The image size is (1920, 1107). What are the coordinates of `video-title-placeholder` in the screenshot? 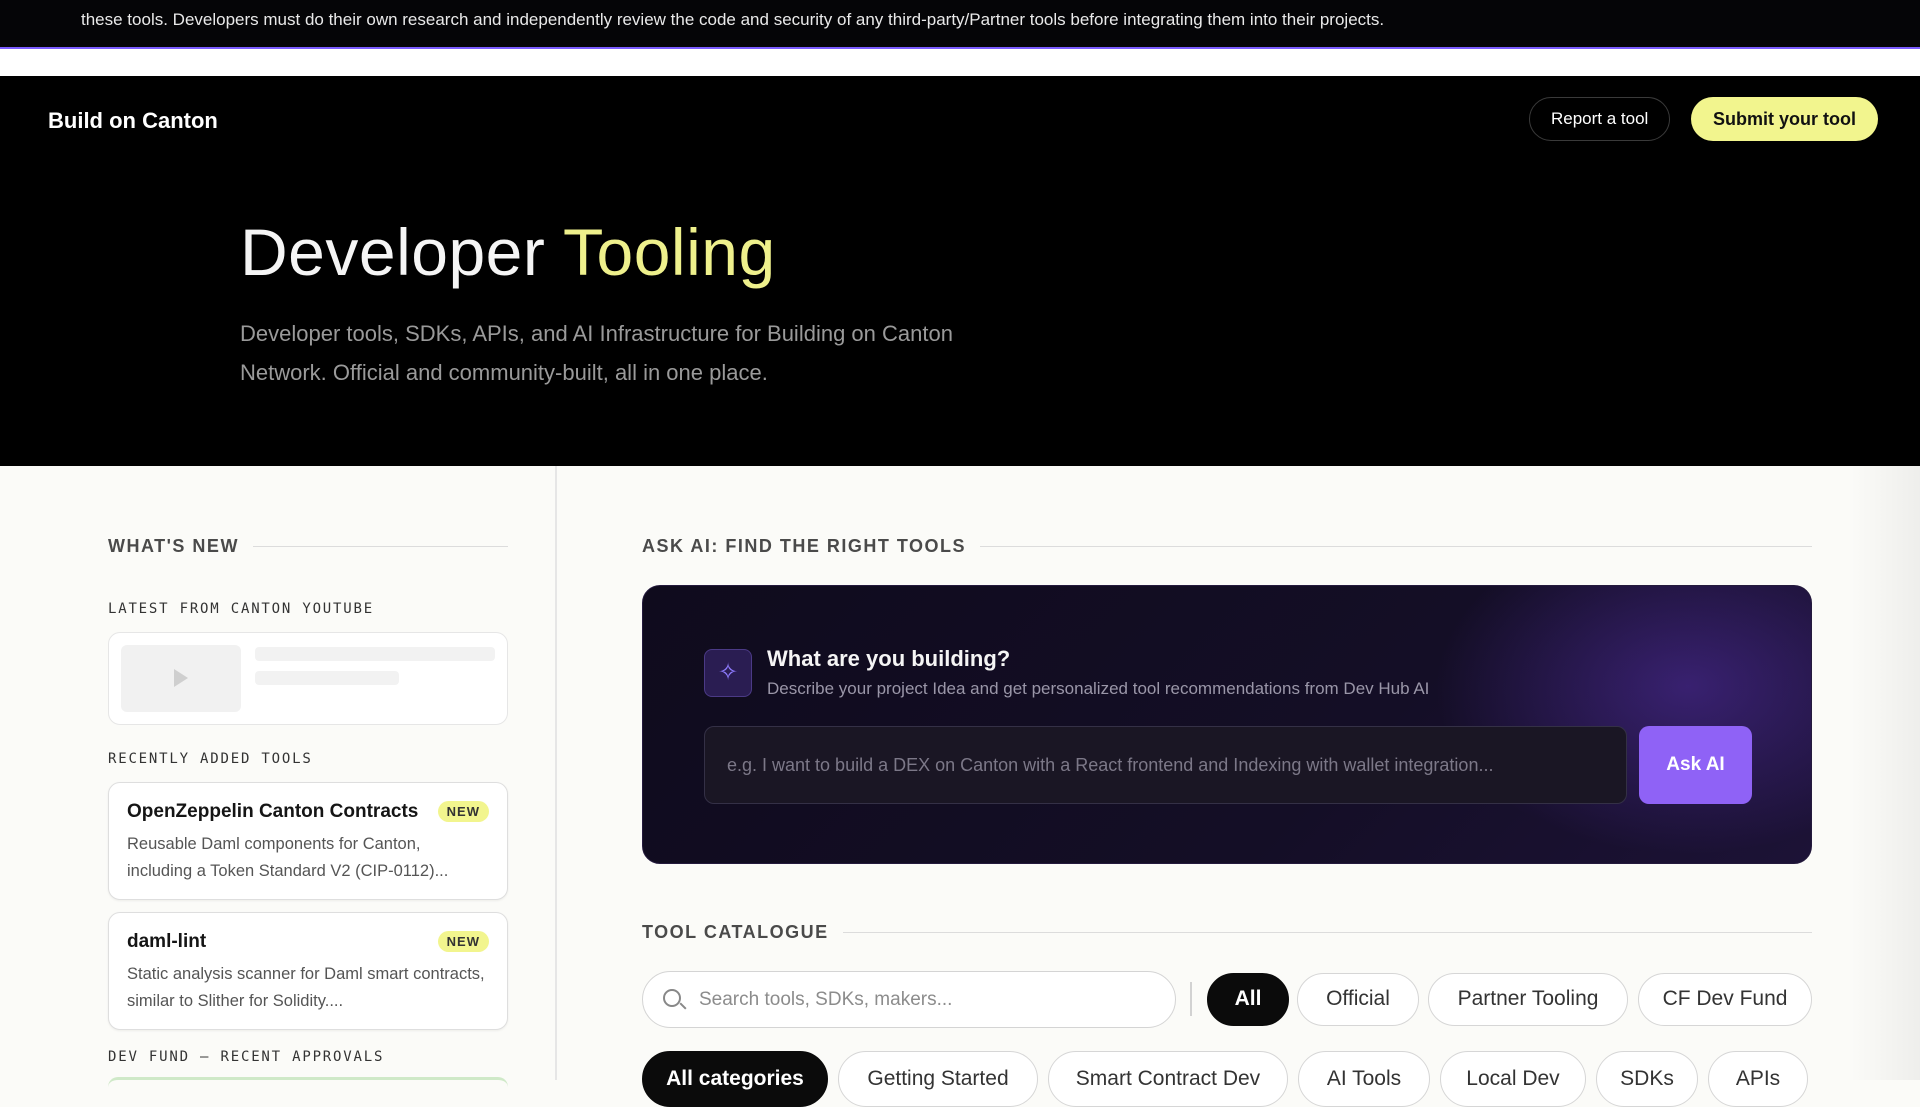 It's located at (375, 654).